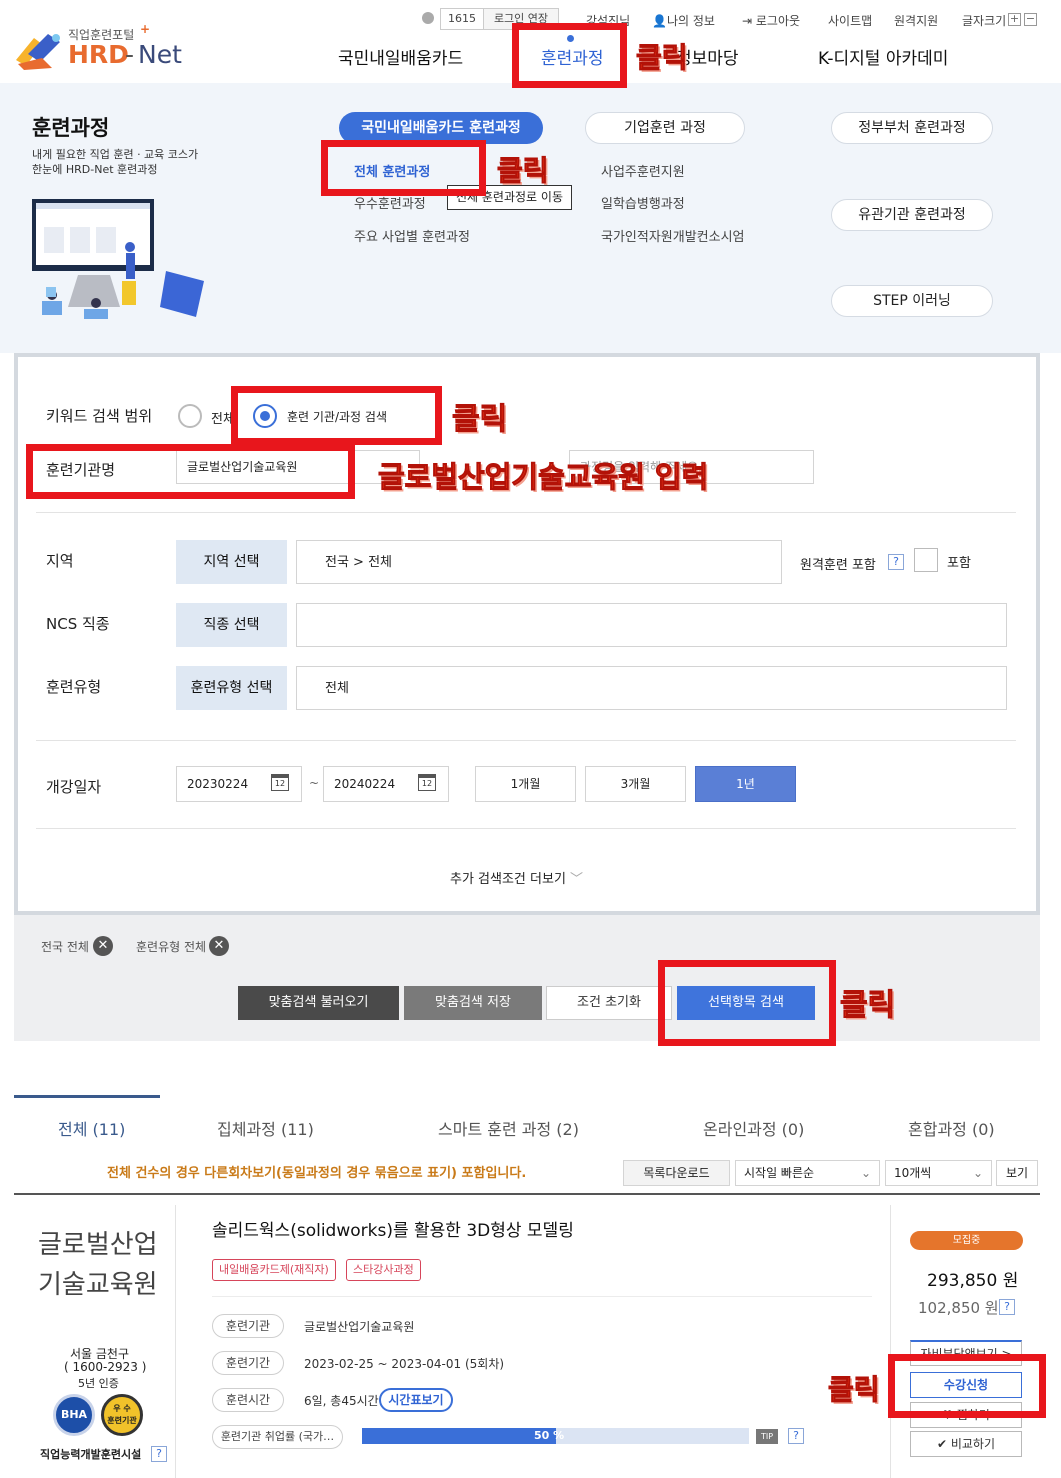 The width and height of the screenshot is (1061, 1478). What do you see at coordinates (248, 1326) in the screenshot?
I see `row-institution-key: 훈련기관` at bounding box center [248, 1326].